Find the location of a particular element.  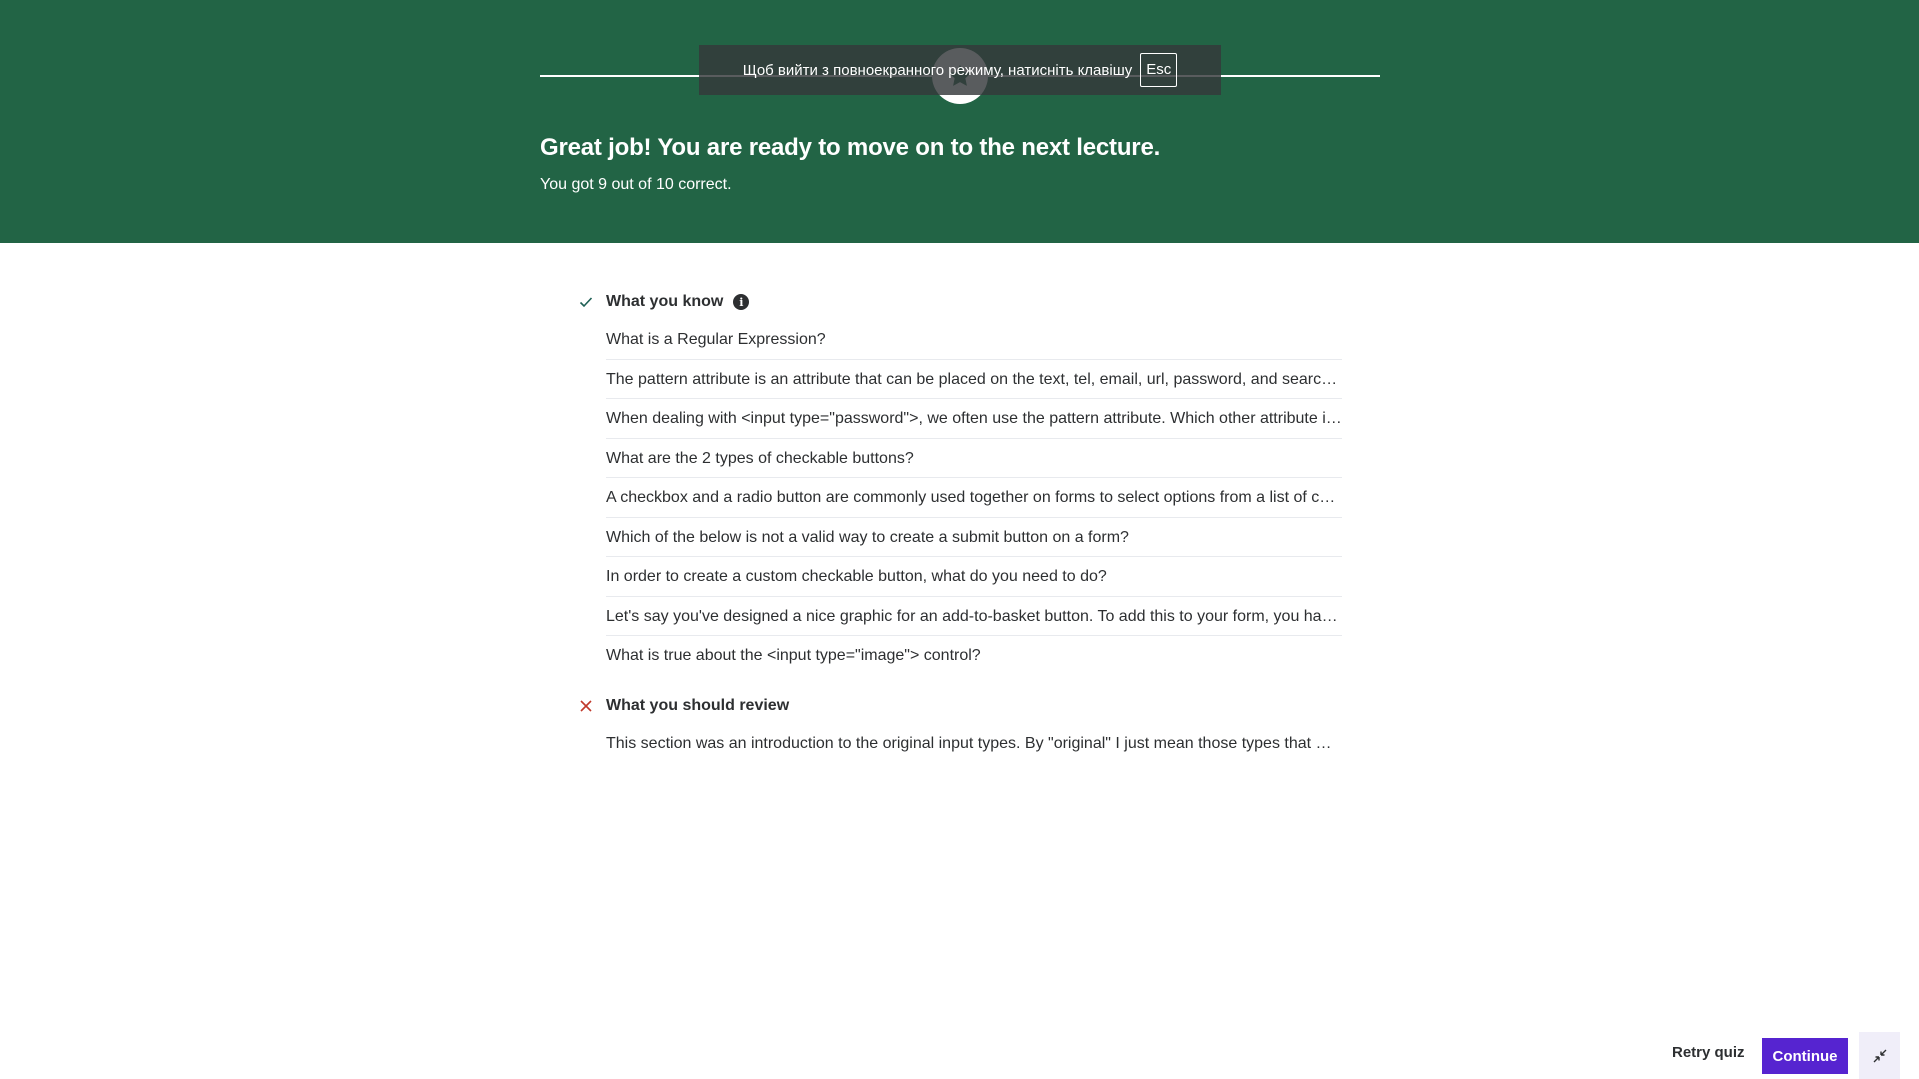

results-score: You got 9 out of 10 correct. is located at coordinates (636, 184).